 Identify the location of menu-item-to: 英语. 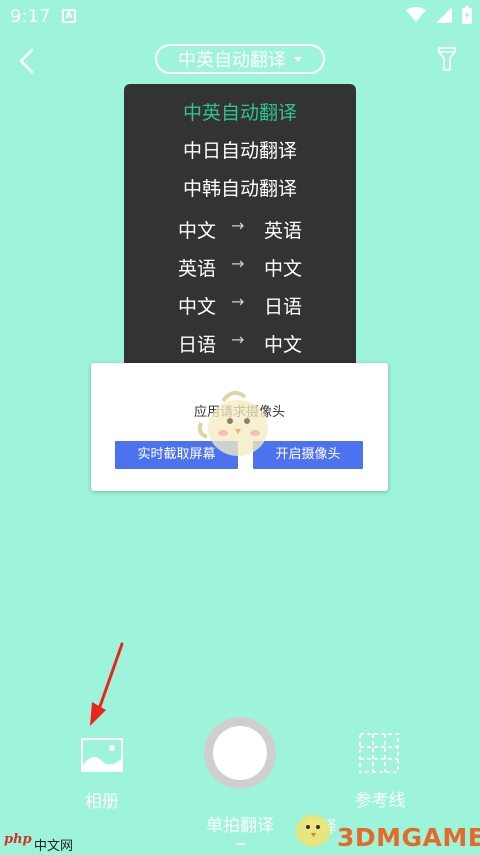
(283, 231).